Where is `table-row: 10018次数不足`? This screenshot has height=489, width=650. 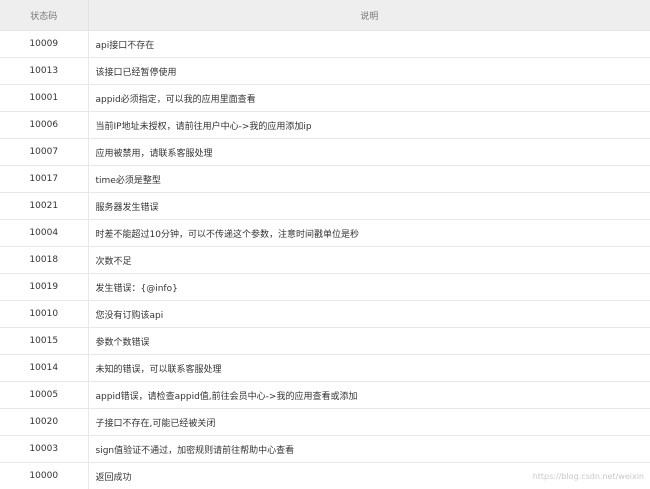
table-row: 10018次数不足 is located at coordinates (325, 260).